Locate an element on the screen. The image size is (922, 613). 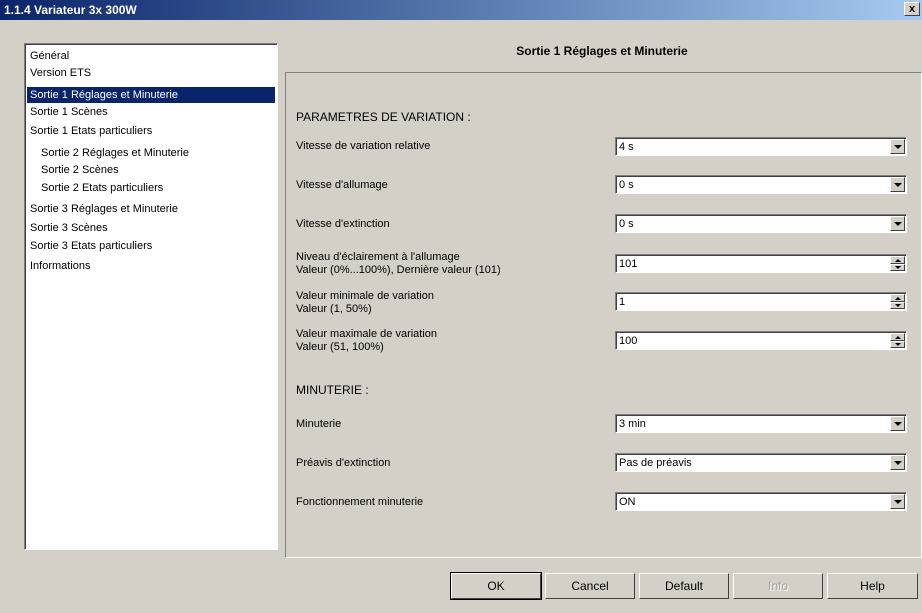
close-button: x is located at coordinates (912, 9).